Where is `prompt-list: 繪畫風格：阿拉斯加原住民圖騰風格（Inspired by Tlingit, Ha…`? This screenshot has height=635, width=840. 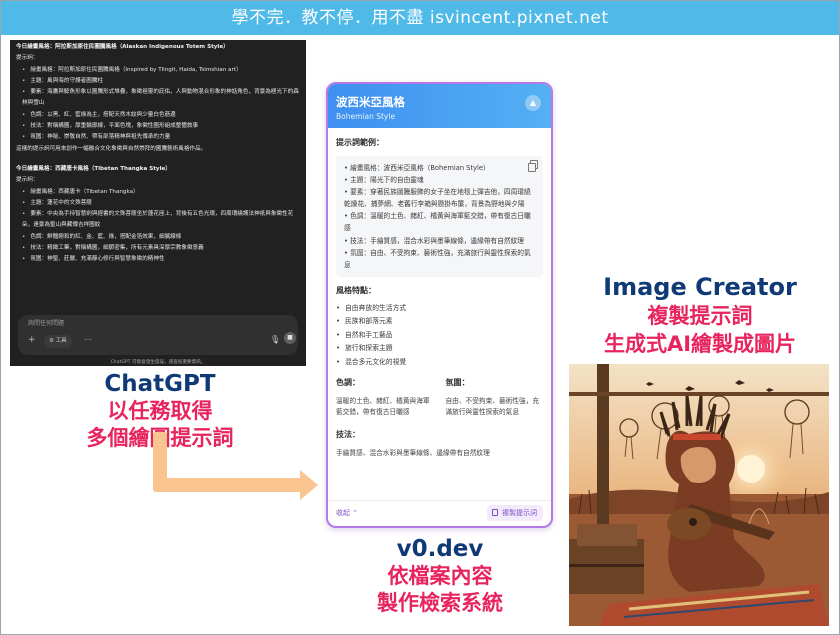
prompt-list: 繪畫風格：阿拉斯加原住民圖騰風格（Inspired by Tlingit, Ha… is located at coordinates (158, 104).